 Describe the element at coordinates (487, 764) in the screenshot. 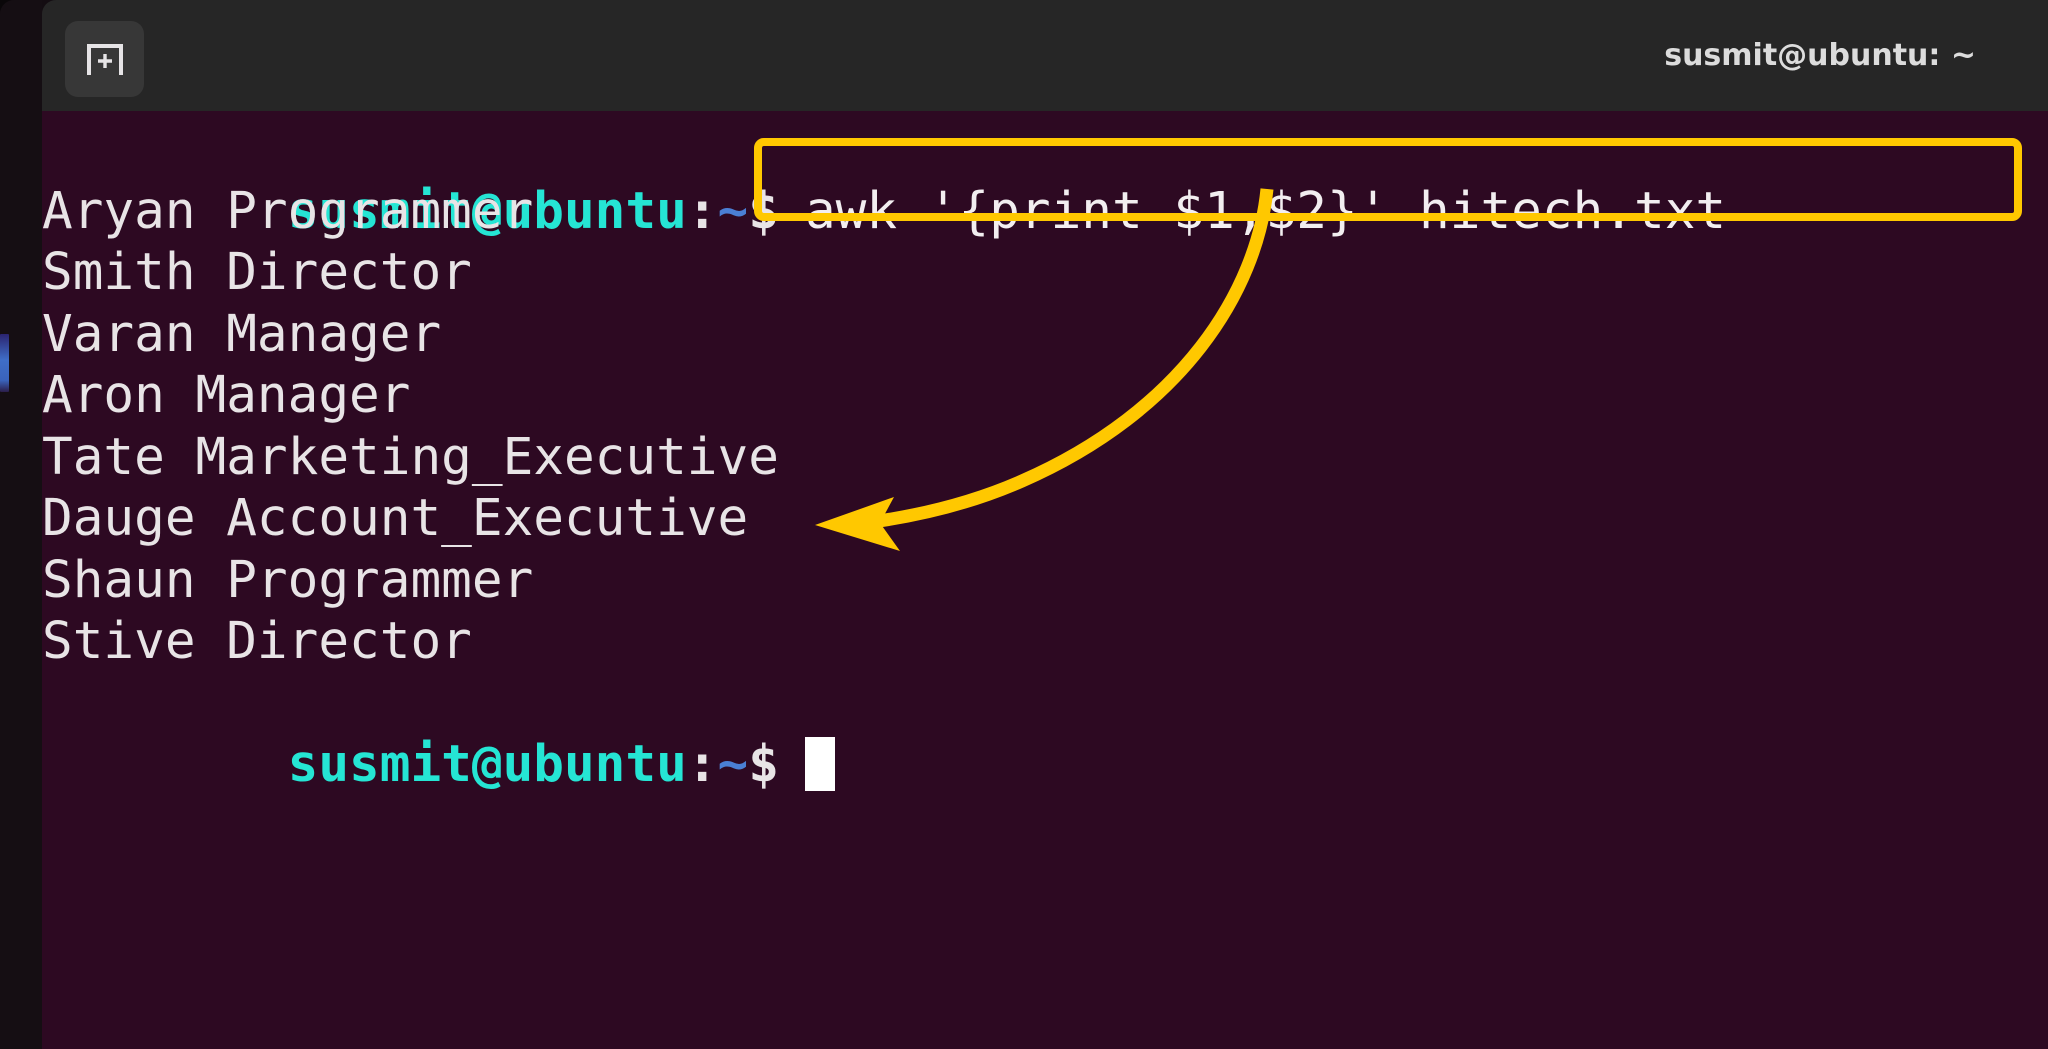

I see `prompt-user-host: susmit@ubuntu` at that location.